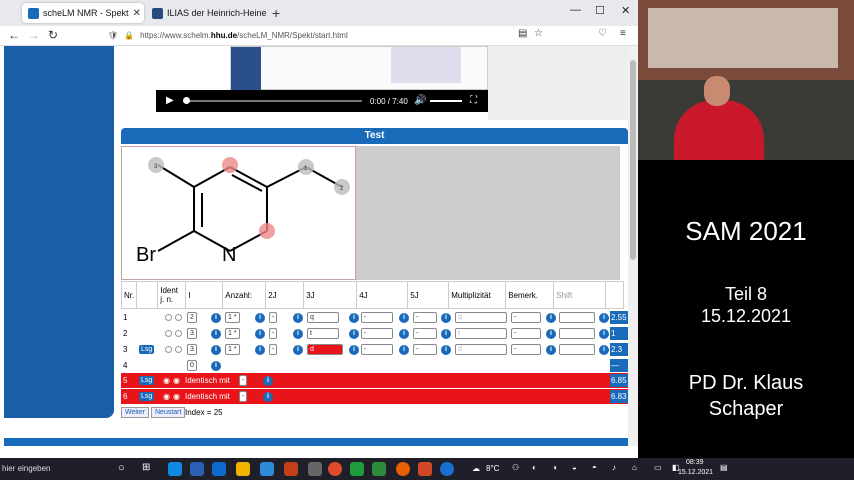 The width and height of the screenshot is (854, 480). Describe the element at coordinates (481, 317) in the screenshot. I see `multiplicity-field: q` at that location.